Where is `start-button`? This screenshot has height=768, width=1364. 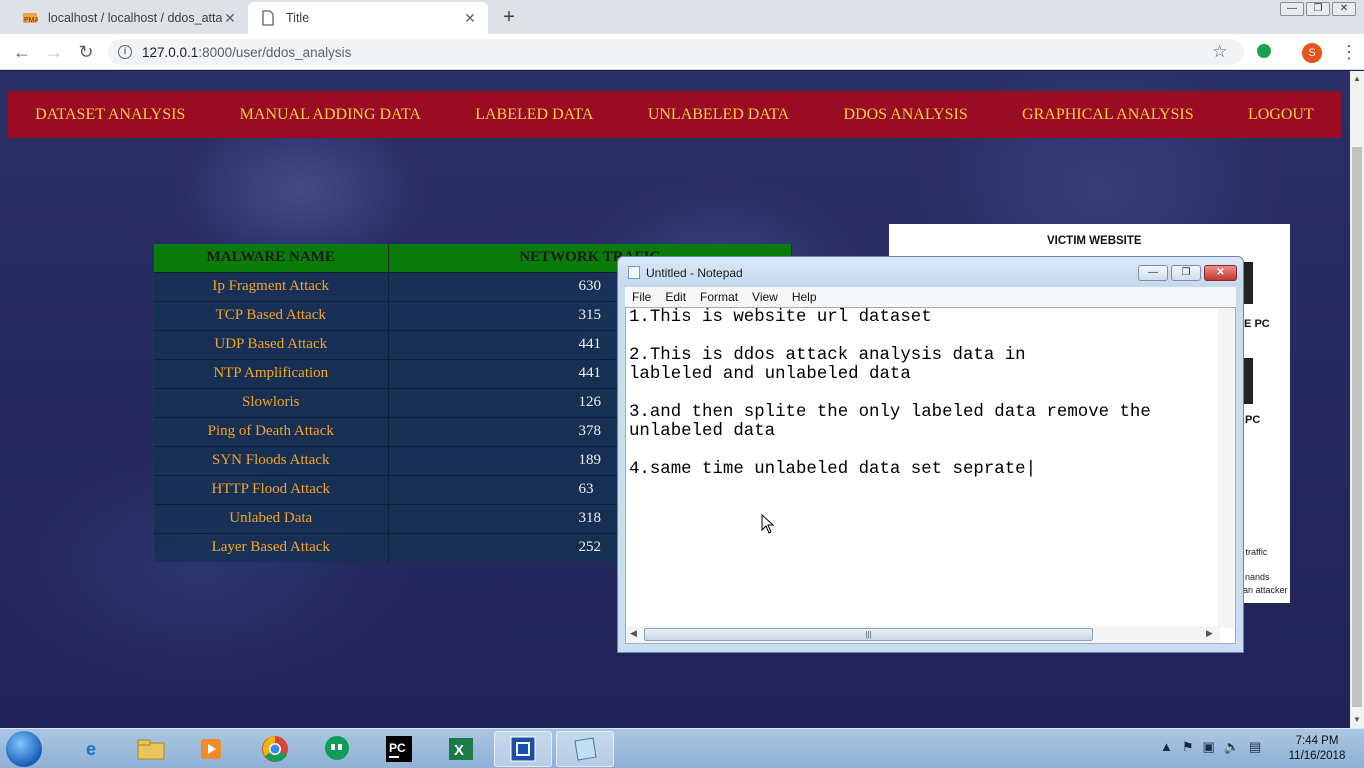
start-button is located at coordinates (24, 749).